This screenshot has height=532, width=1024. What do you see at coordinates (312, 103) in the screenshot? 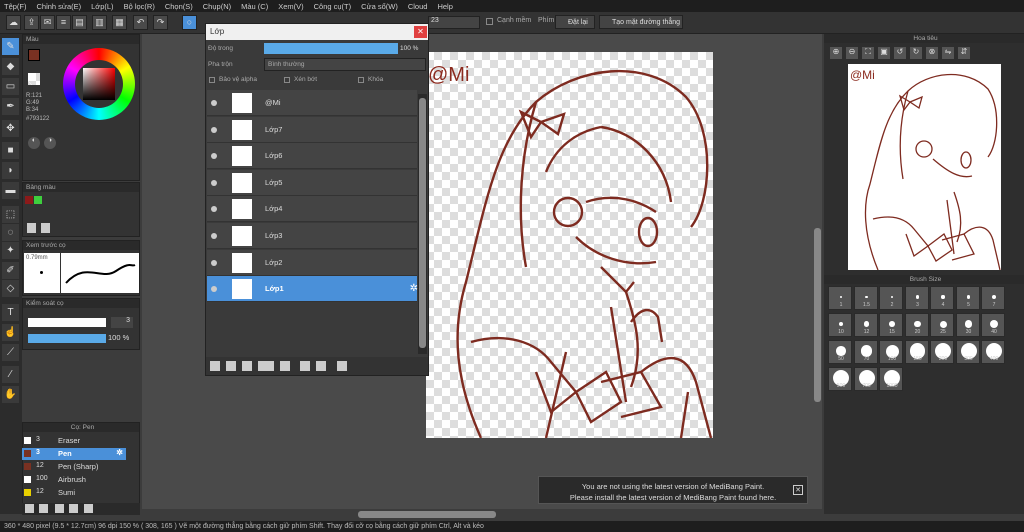
I see `layer-row: @Mi` at bounding box center [312, 103].